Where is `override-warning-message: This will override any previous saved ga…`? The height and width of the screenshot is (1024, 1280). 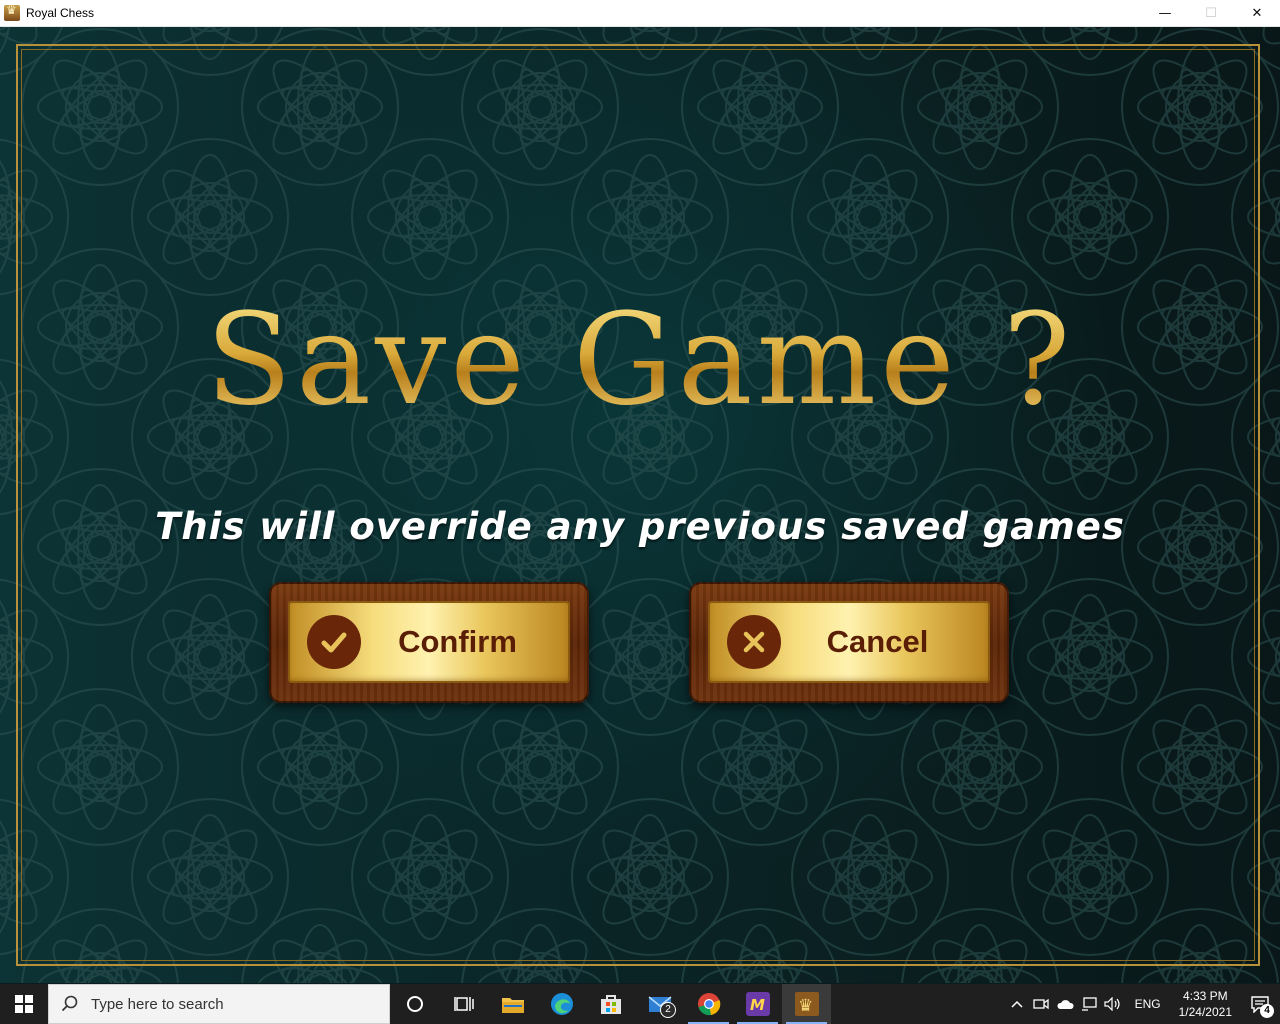
override-warning-message: This will override any previous saved ga… is located at coordinates (640, 526).